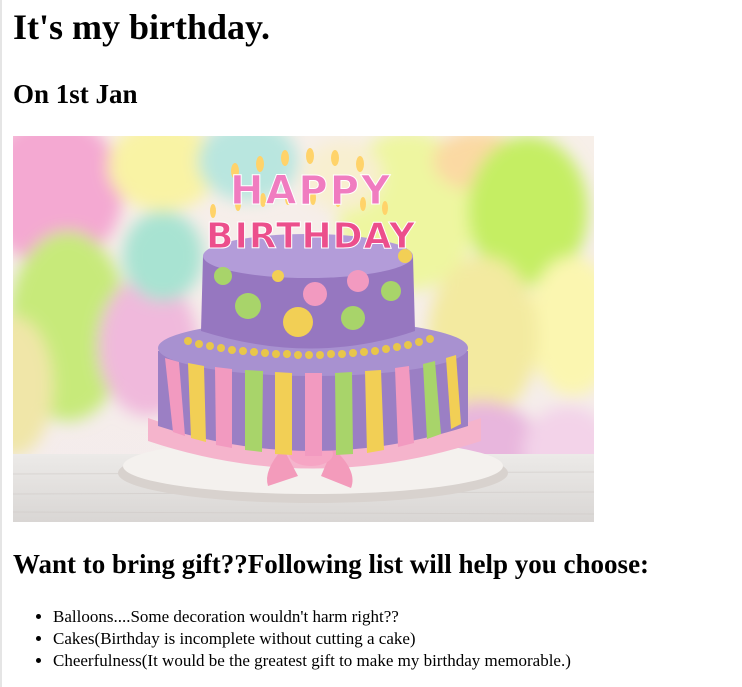 This screenshot has height=687, width=742. Describe the element at coordinates (311, 236) in the screenshot. I see `birthday-topper: BIRTHDAY` at that location.